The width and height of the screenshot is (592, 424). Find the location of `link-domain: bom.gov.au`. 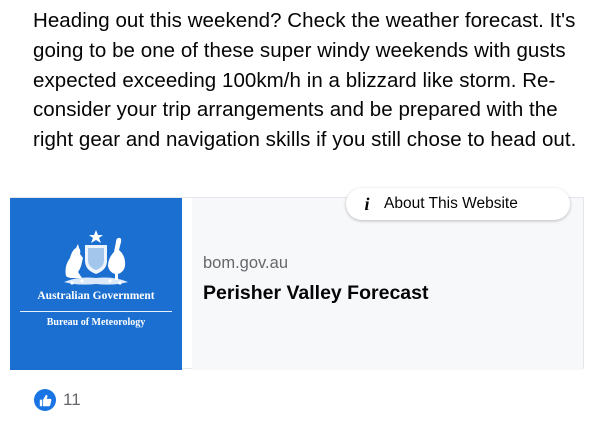

link-domain: bom.gov.au is located at coordinates (245, 263).